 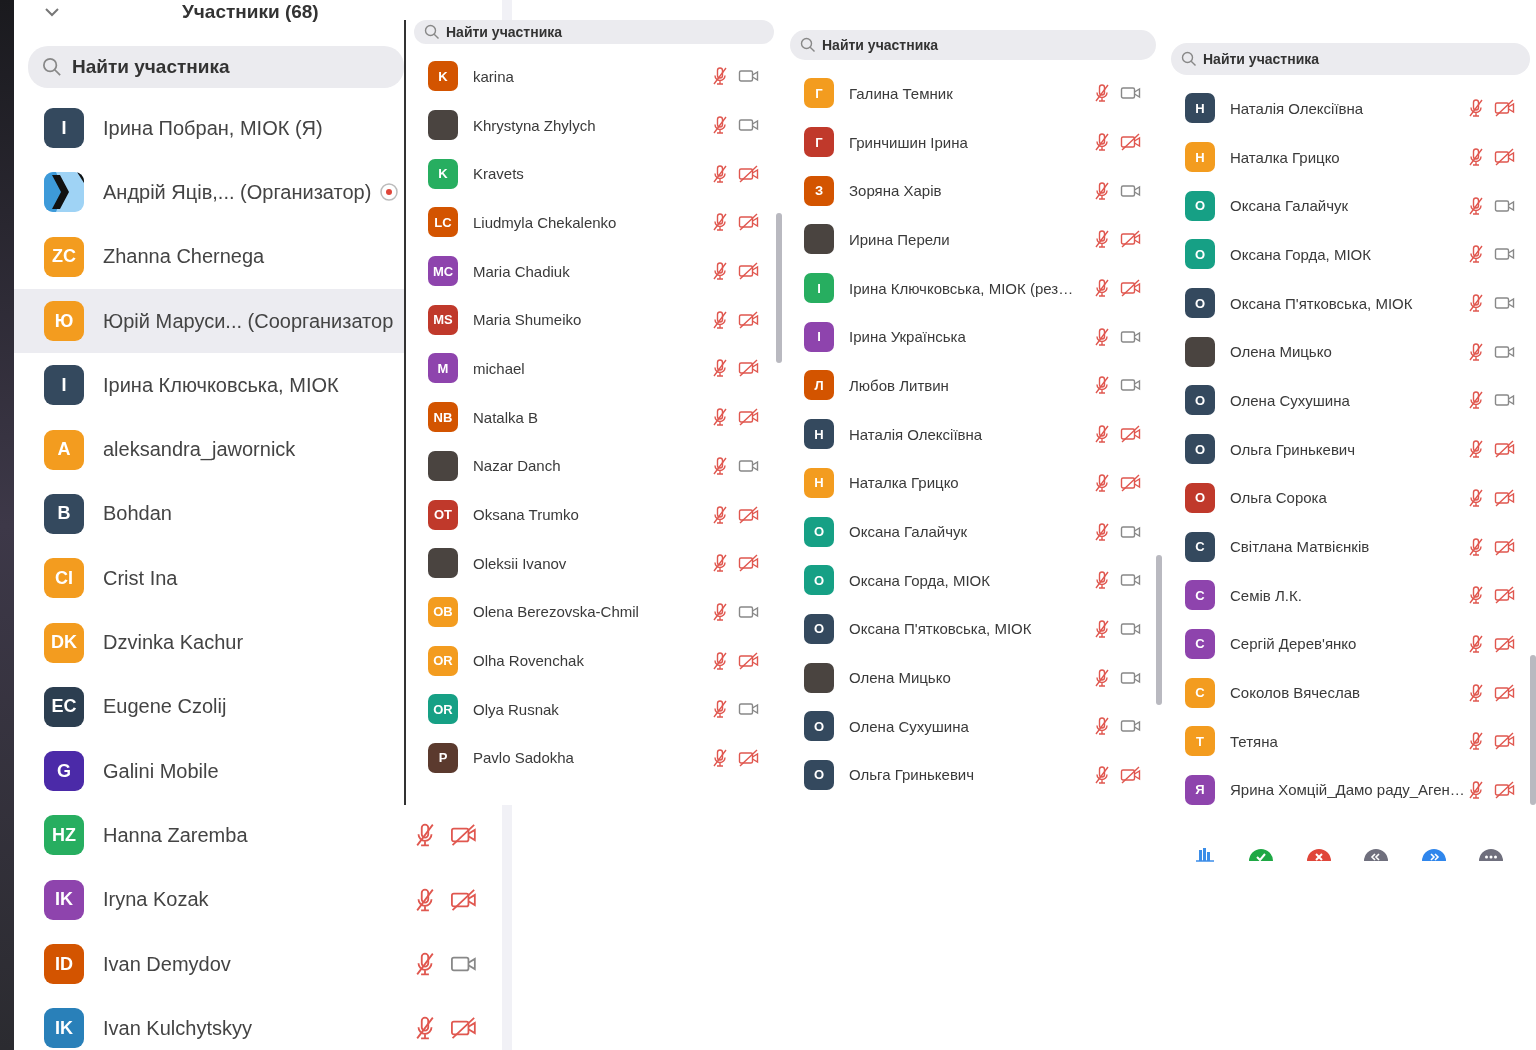 What do you see at coordinates (209, 128) in the screenshot?
I see `participant-row: І Ірина Побран, МІОК (Я)` at bounding box center [209, 128].